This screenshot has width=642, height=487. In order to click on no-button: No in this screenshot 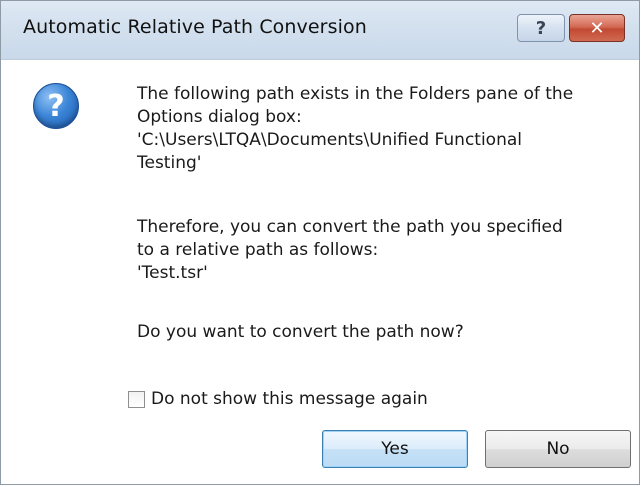, I will do `click(558, 449)`.